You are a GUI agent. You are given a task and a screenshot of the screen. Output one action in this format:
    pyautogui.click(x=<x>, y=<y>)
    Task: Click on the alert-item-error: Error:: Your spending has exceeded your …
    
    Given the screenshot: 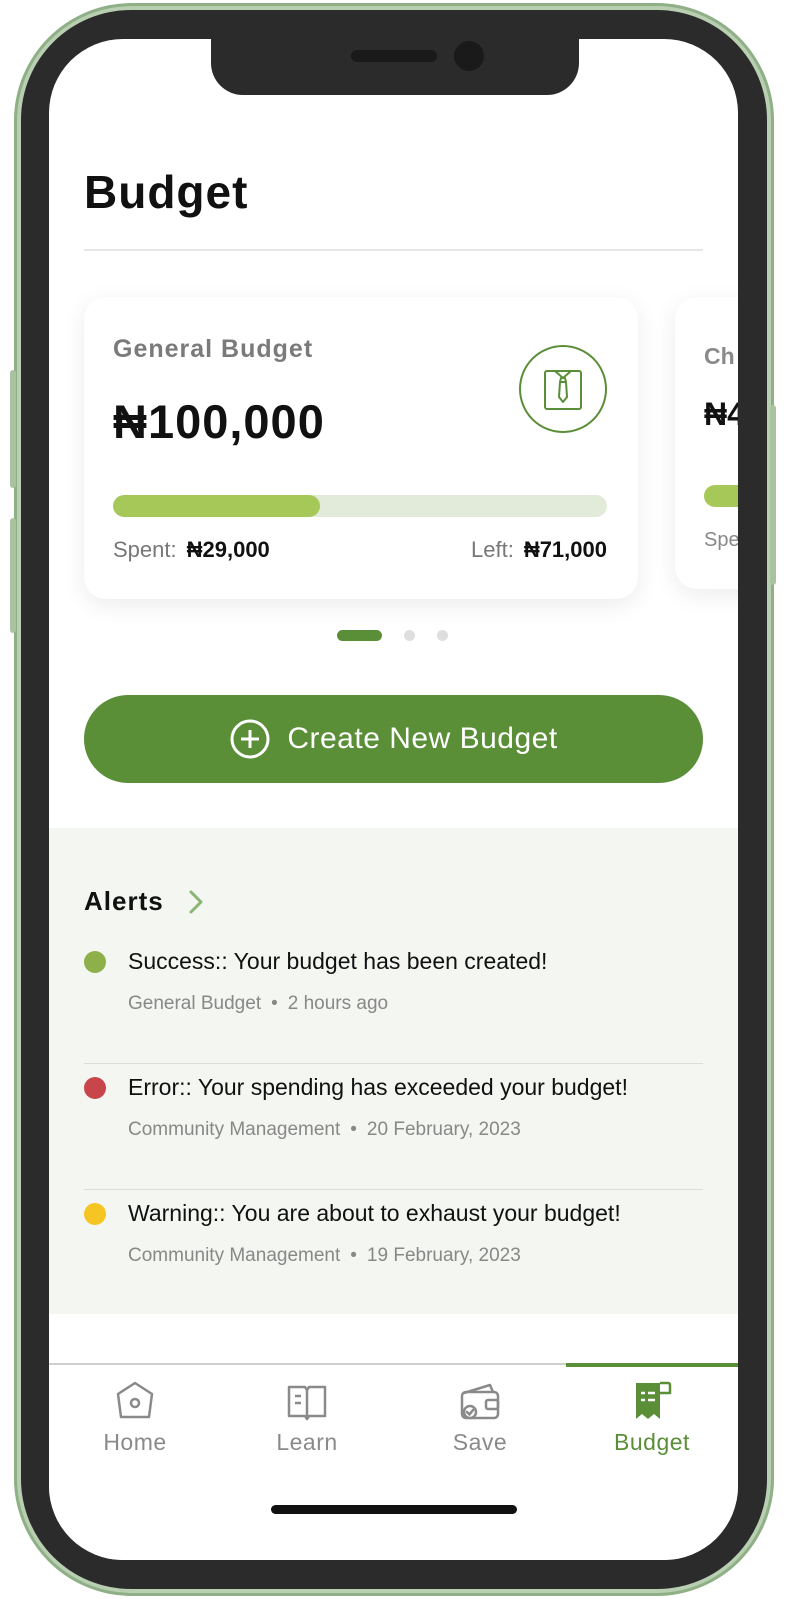 What is the action you would take?
    pyautogui.click(x=393, y=1127)
    